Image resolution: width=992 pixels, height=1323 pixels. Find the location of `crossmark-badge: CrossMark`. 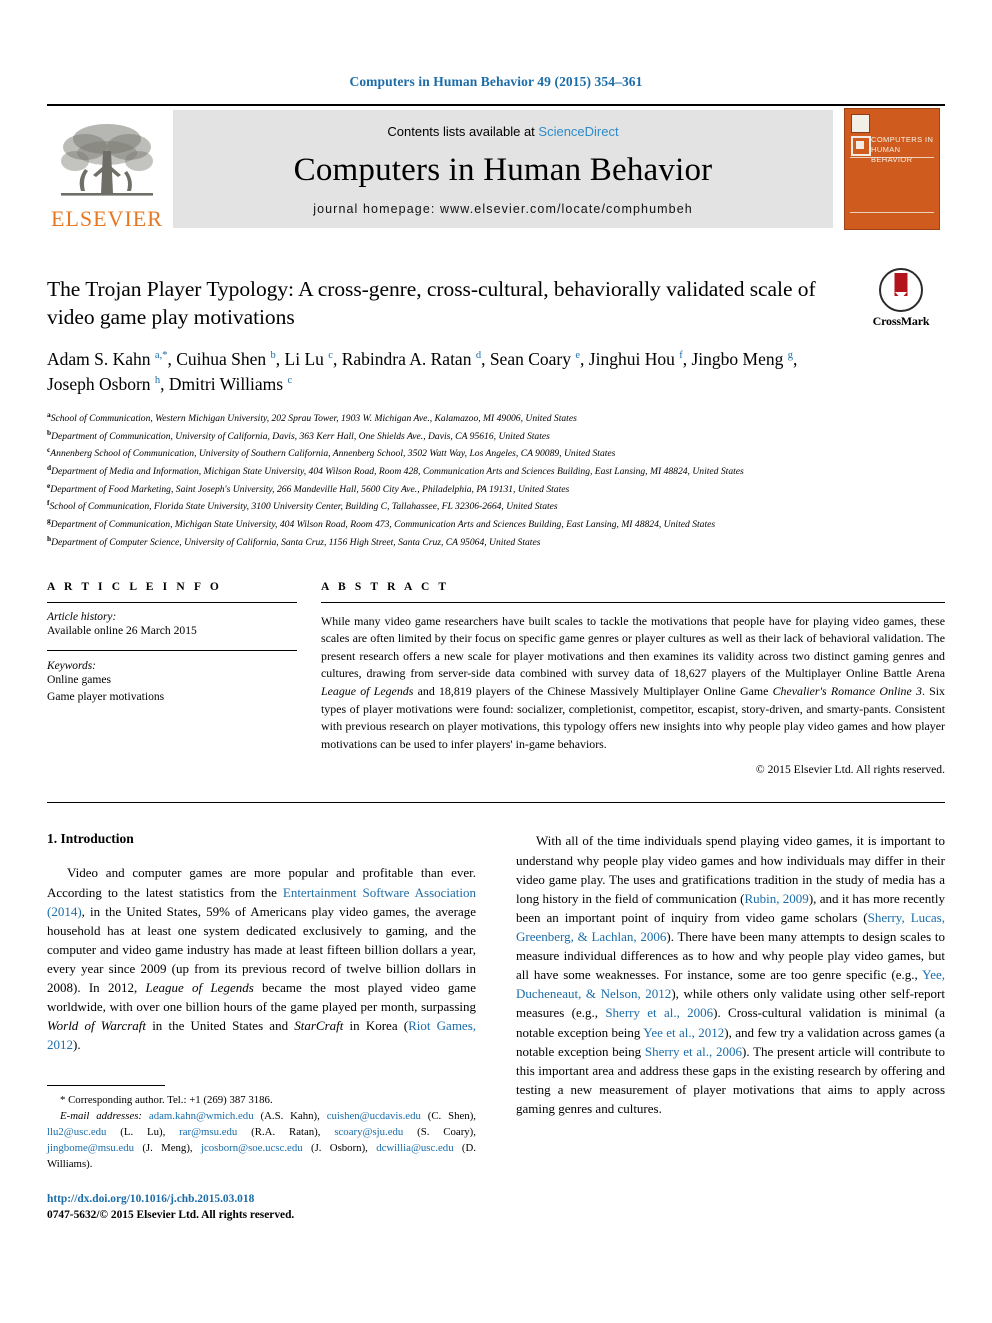

crossmark-badge: CrossMark is located at coordinates (901, 298).